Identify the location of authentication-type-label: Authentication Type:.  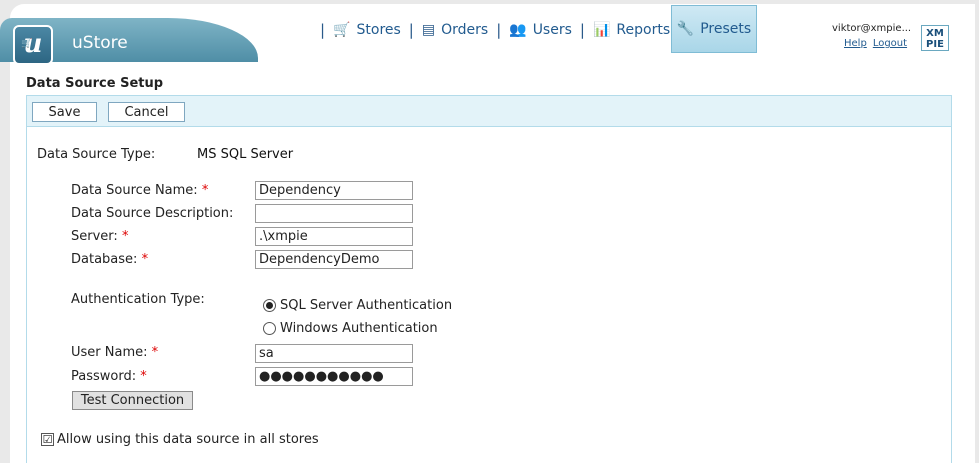
(138, 299).